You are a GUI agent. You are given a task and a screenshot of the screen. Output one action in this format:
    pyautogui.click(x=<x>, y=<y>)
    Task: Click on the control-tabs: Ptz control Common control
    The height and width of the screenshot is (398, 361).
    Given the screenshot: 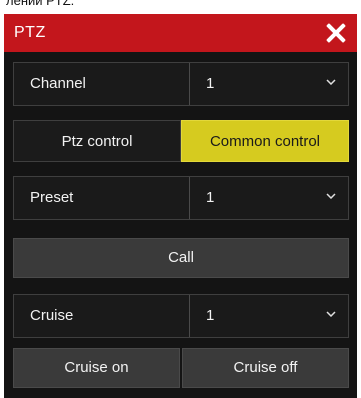 What is the action you would take?
    pyautogui.click(x=181, y=141)
    